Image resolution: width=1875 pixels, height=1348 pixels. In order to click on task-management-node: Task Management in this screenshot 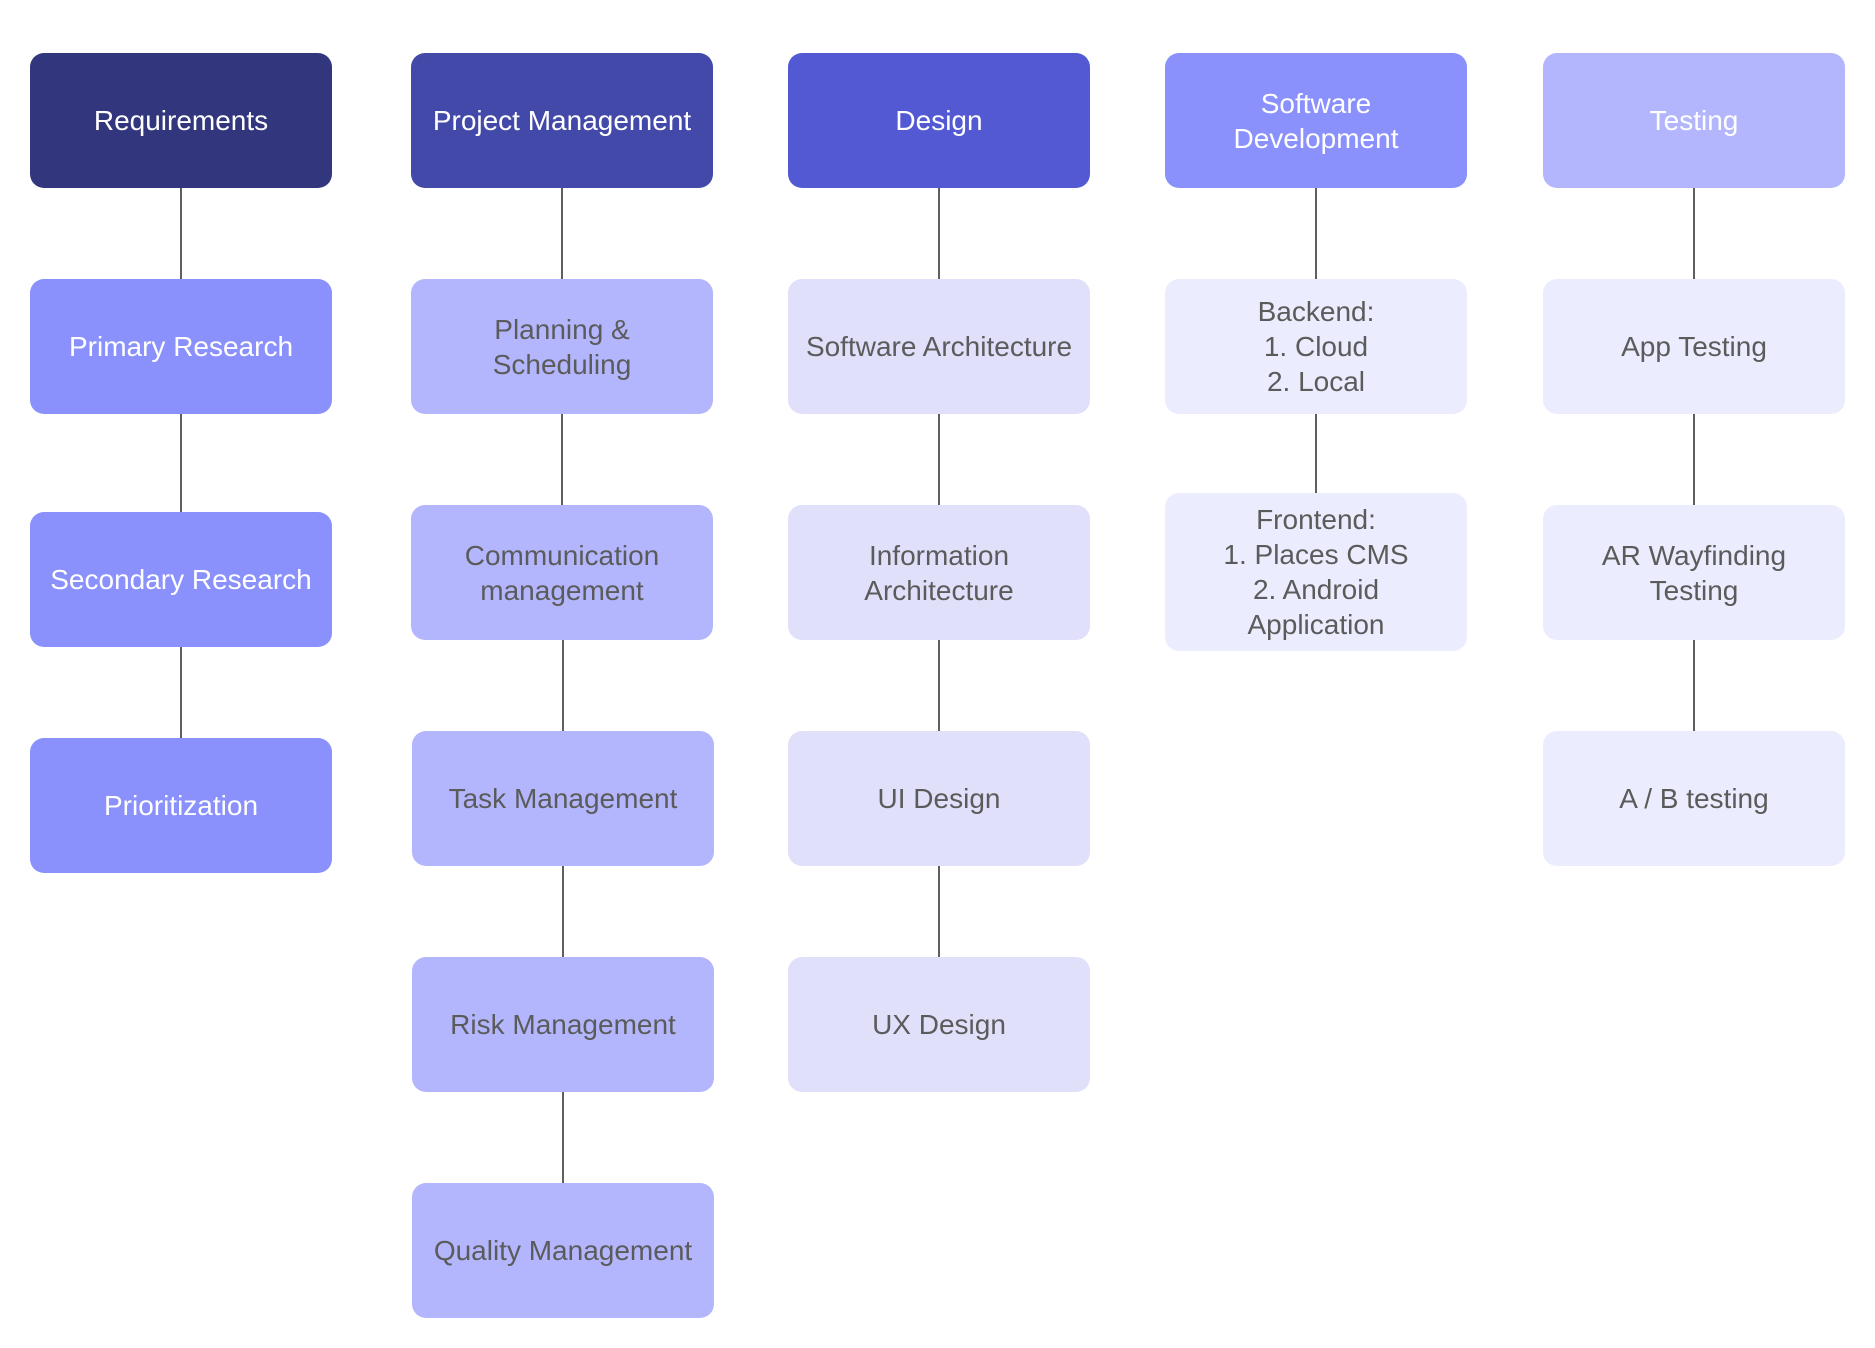, I will do `click(563, 798)`.